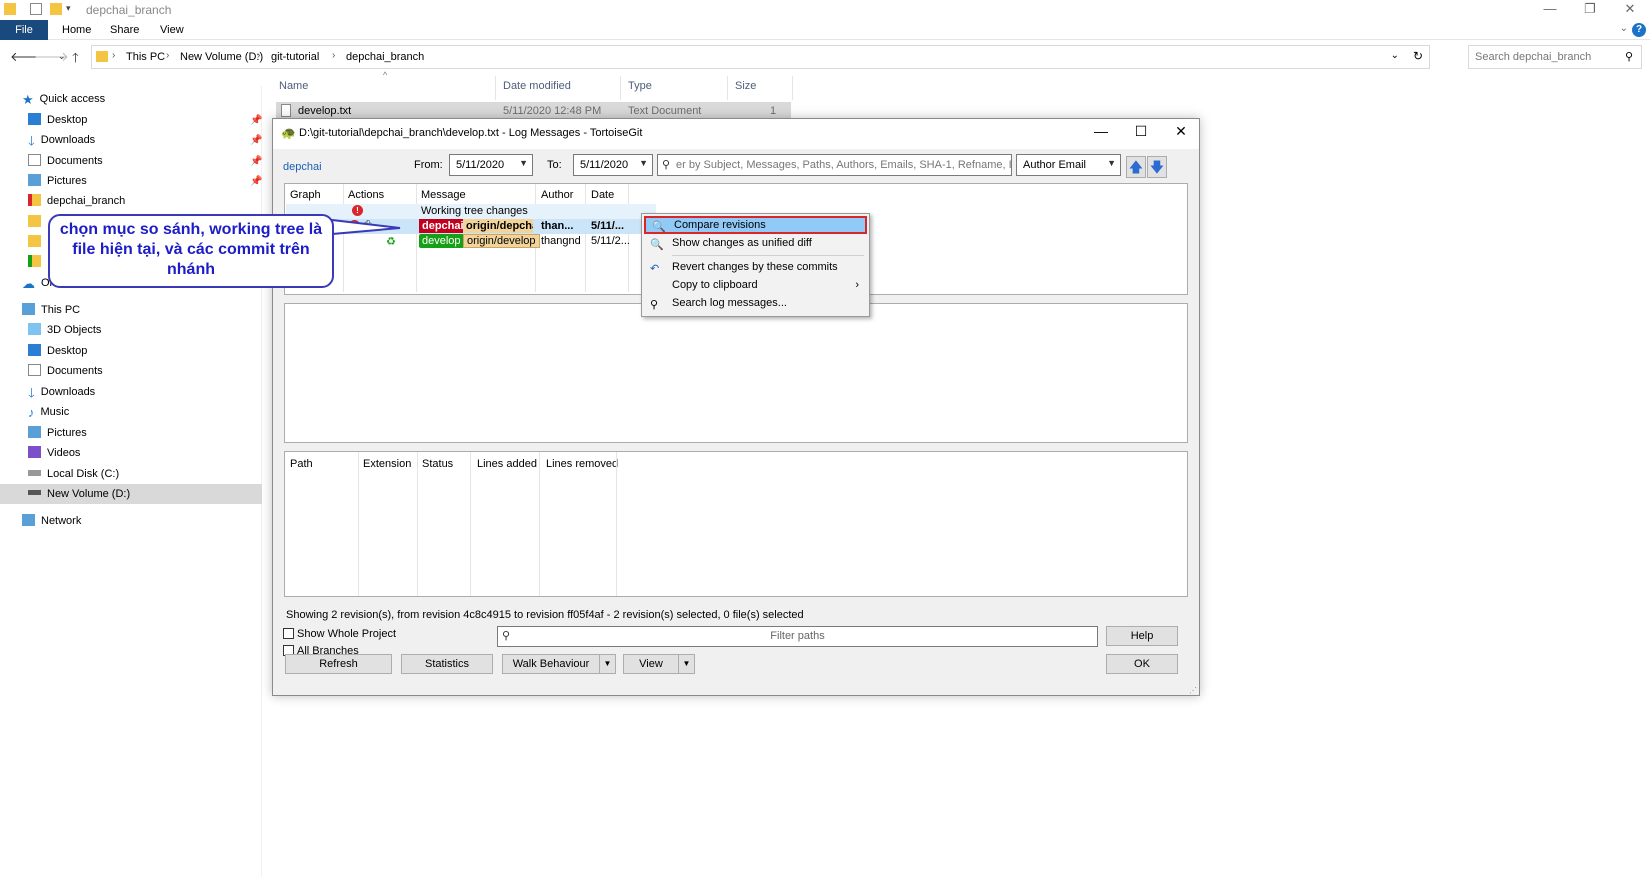 The image size is (1650, 877). Describe the element at coordinates (64, 330) in the screenshot. I see `nav-3d-objects: 3D Objects` at that location.